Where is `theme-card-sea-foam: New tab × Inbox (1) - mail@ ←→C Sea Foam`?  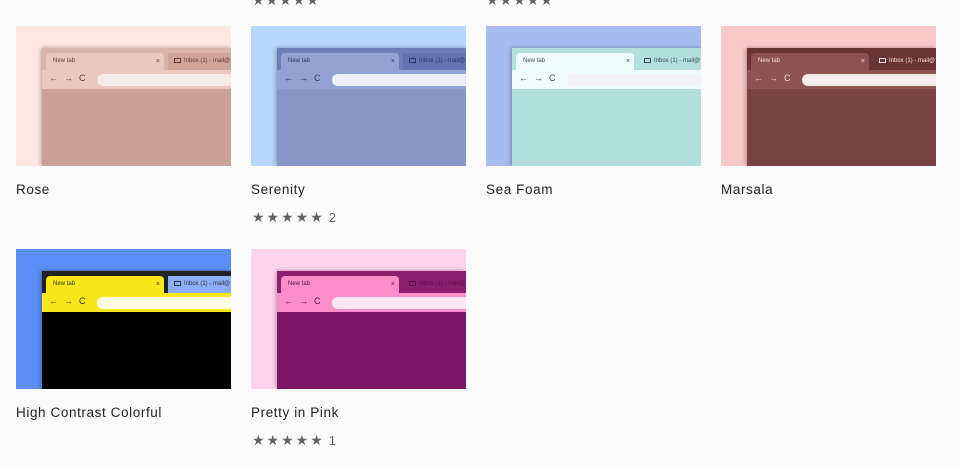 theme-card-sea-foam: New tab × Inbox (1) - mail@ ←→C Sea Foam is located at coordinates (593, 111).